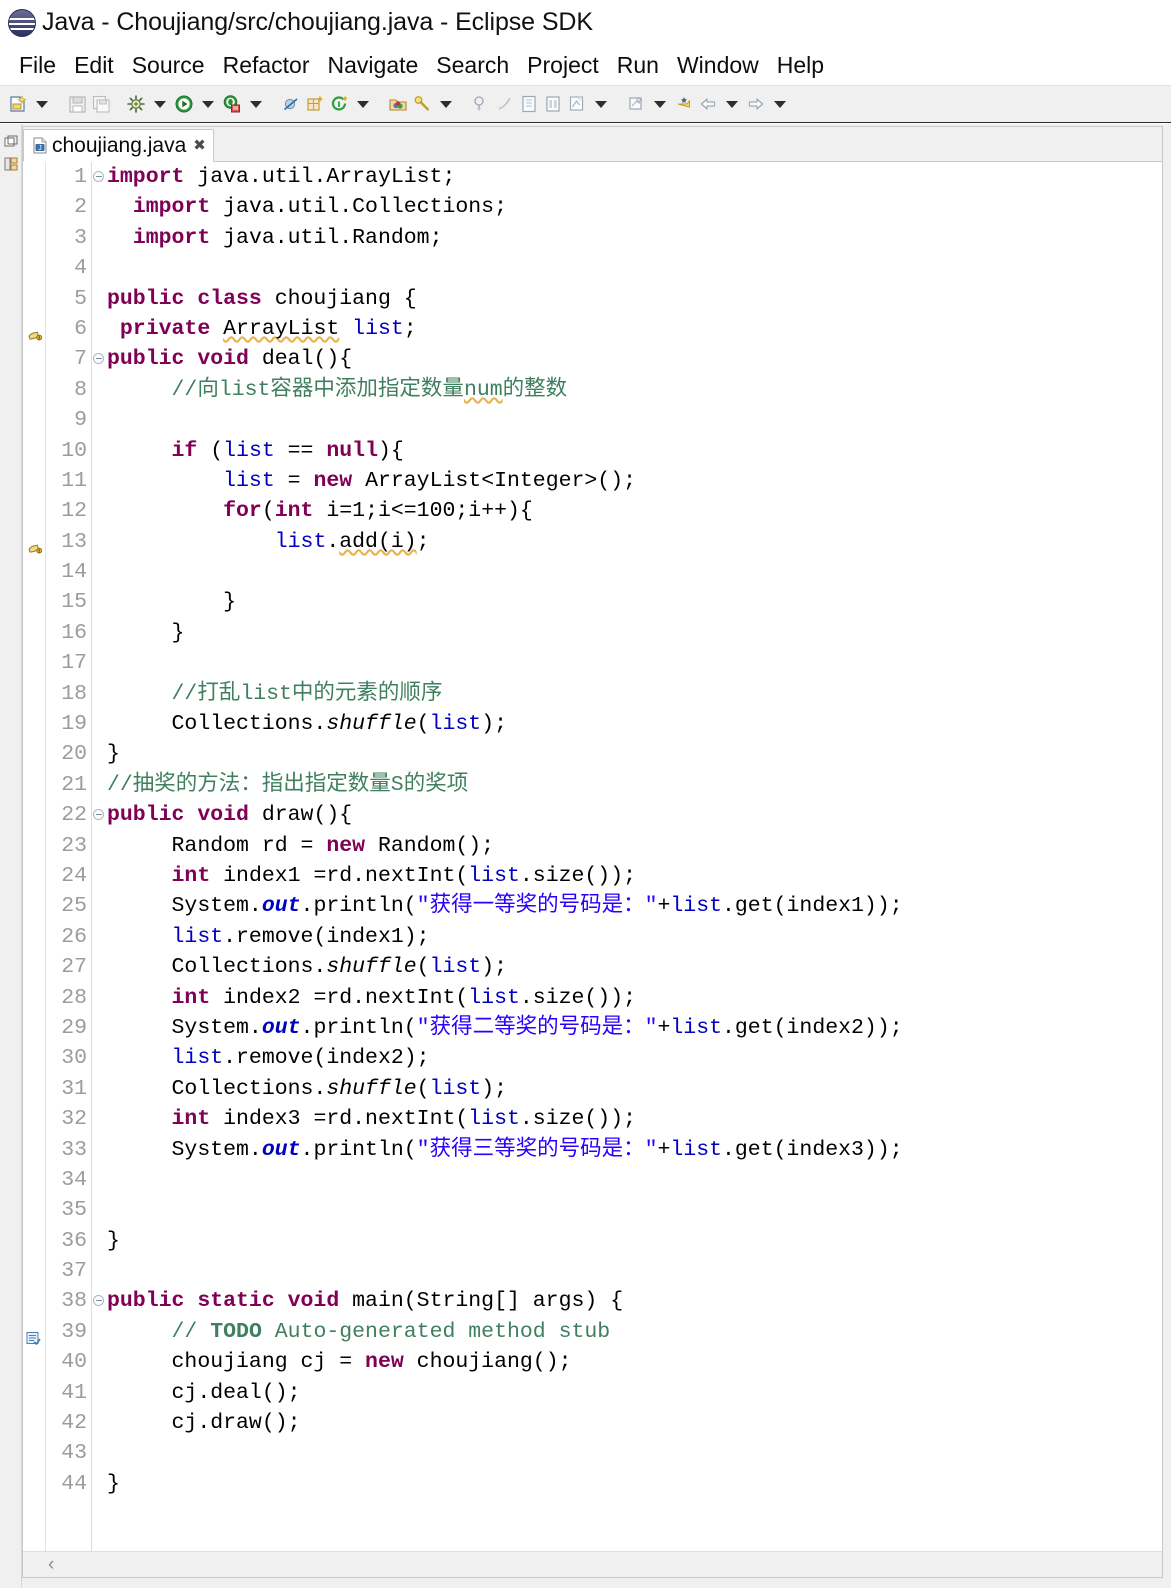  Describe the element at coordinates (633, 1119) in the screenshot. I see `code-line: int index3 =rd.nextInt(list.size());` at that location.